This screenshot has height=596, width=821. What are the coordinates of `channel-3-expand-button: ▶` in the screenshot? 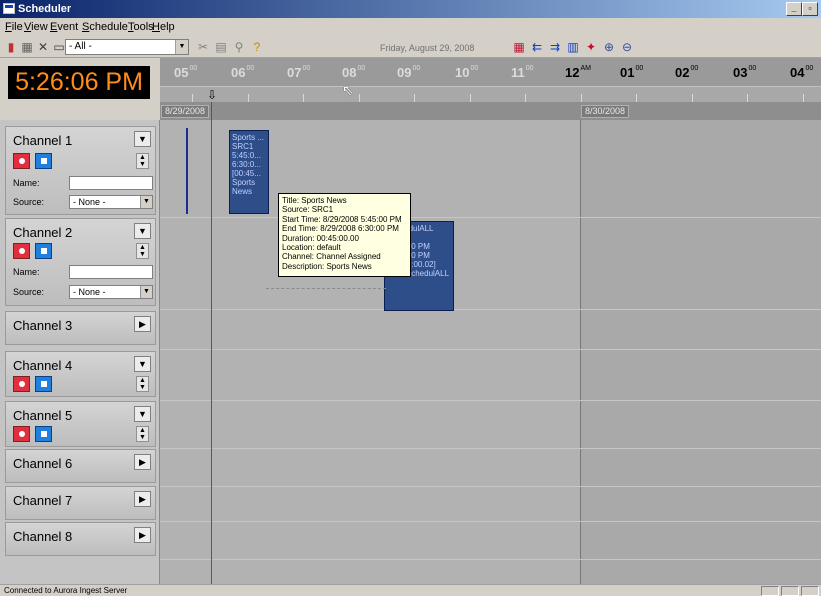 It's located at (142, 324).